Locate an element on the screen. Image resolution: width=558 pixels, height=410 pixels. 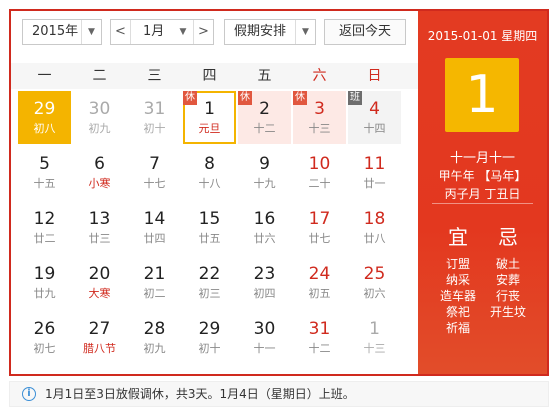
lunar-day: 初九 is located at coordinates (99, 128).